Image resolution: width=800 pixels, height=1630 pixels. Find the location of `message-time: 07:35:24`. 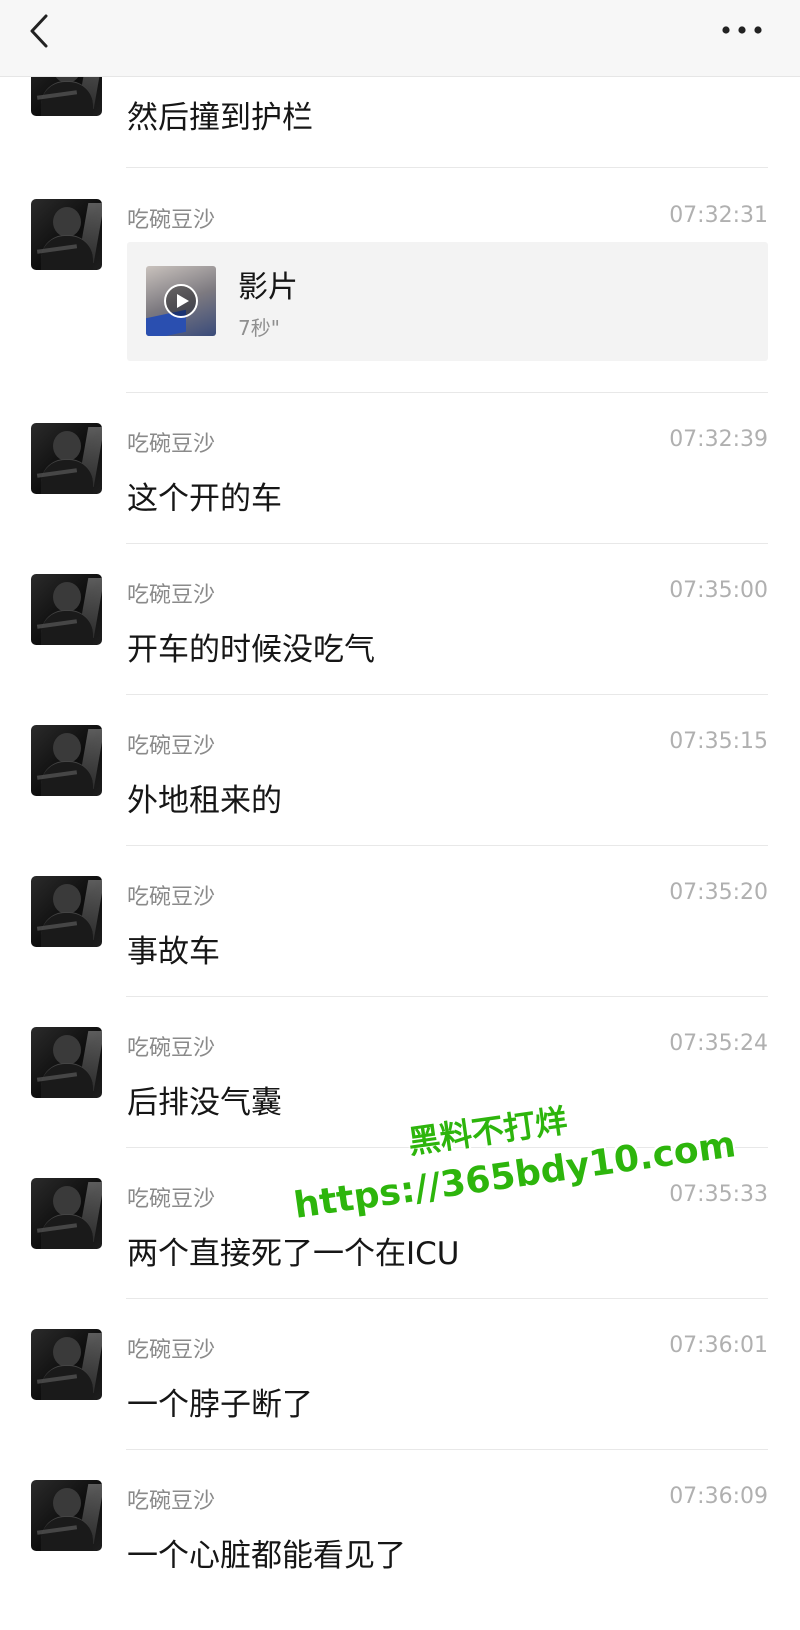

message-time: 07:35:24 is located at coordinates (718, 1043).